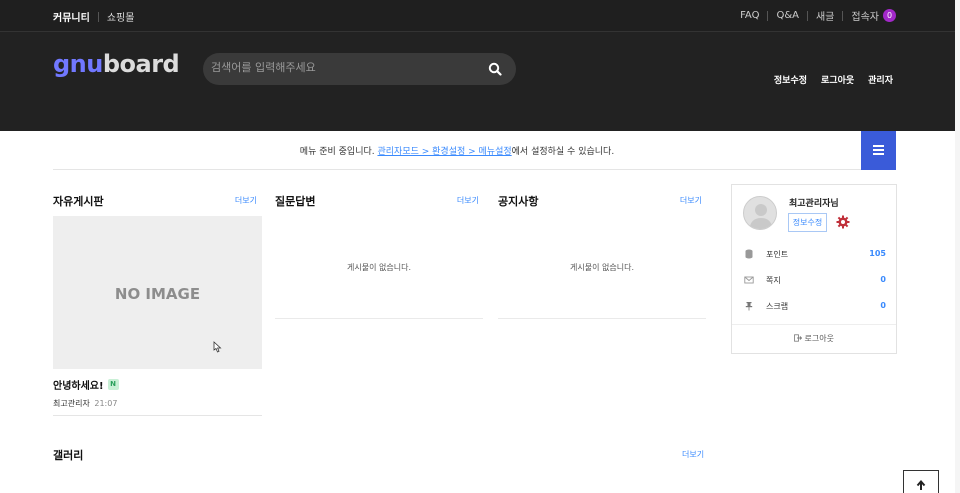  What do you see at coordinates (71, 16) in the screenshot?
I see `nav-community-link: 커뮤니티` at bounding box center [71, 16].